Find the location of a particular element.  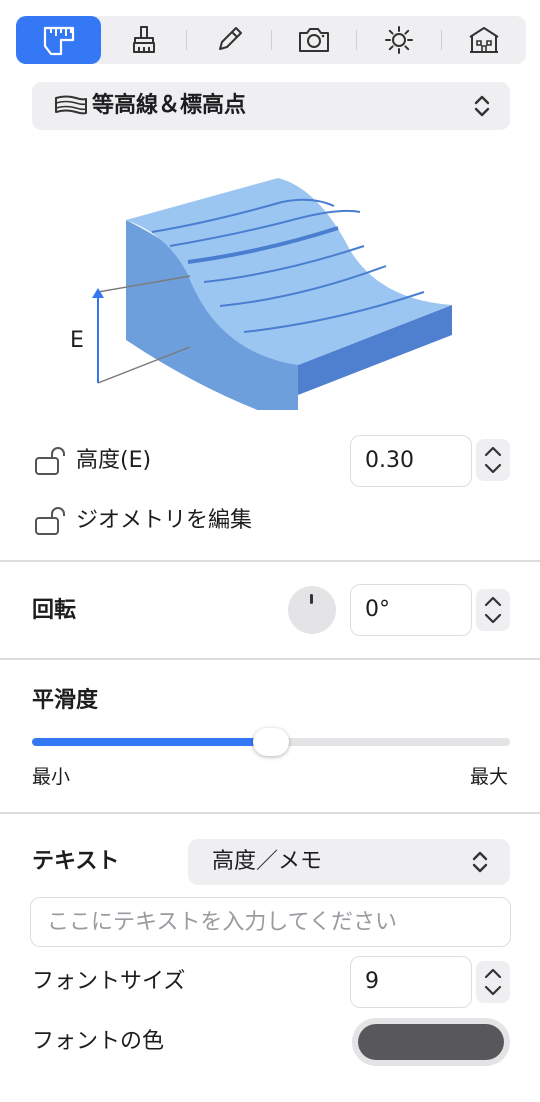

text-mode-value: 高度／メモ is located at coordinates (267, 861).